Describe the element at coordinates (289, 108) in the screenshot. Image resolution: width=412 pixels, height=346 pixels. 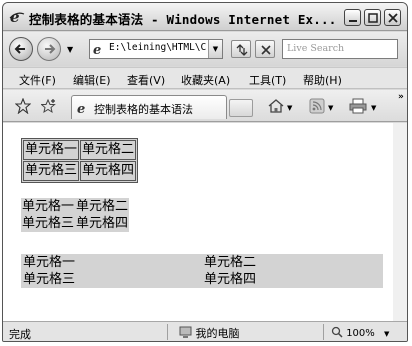
I see `home-dropdown-icon: ▼` at that location.